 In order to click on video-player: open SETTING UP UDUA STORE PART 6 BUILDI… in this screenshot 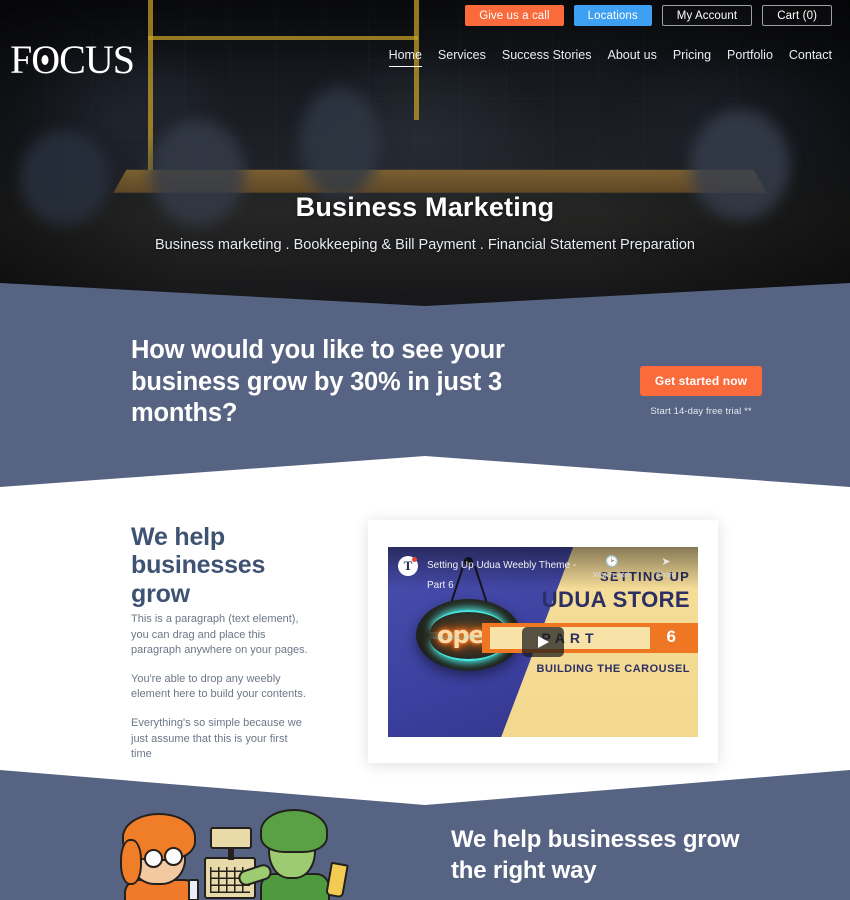, I will do `click(543, 642)`.